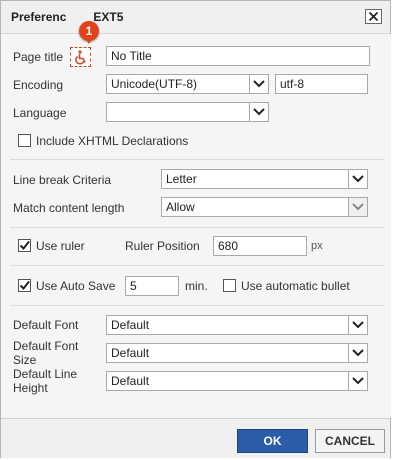 Image resolution: width=393 pixels, height=460 pixels. What do you see at coordinates (162, 246) in the screenshot?
I see `ruler-position-label: Ruler Position` at bounding box center [162, 246].